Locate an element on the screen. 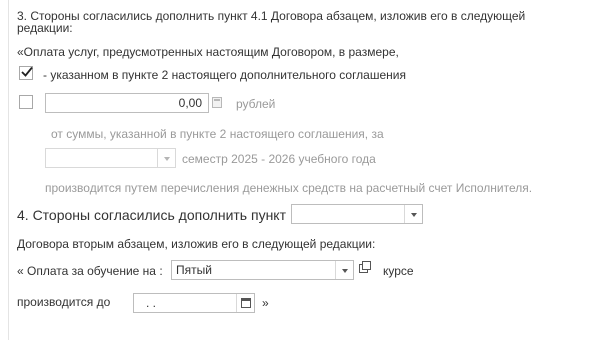 This screenshot has height=340, width=600. due-date-input: . . is located at coordinates (194, 303).